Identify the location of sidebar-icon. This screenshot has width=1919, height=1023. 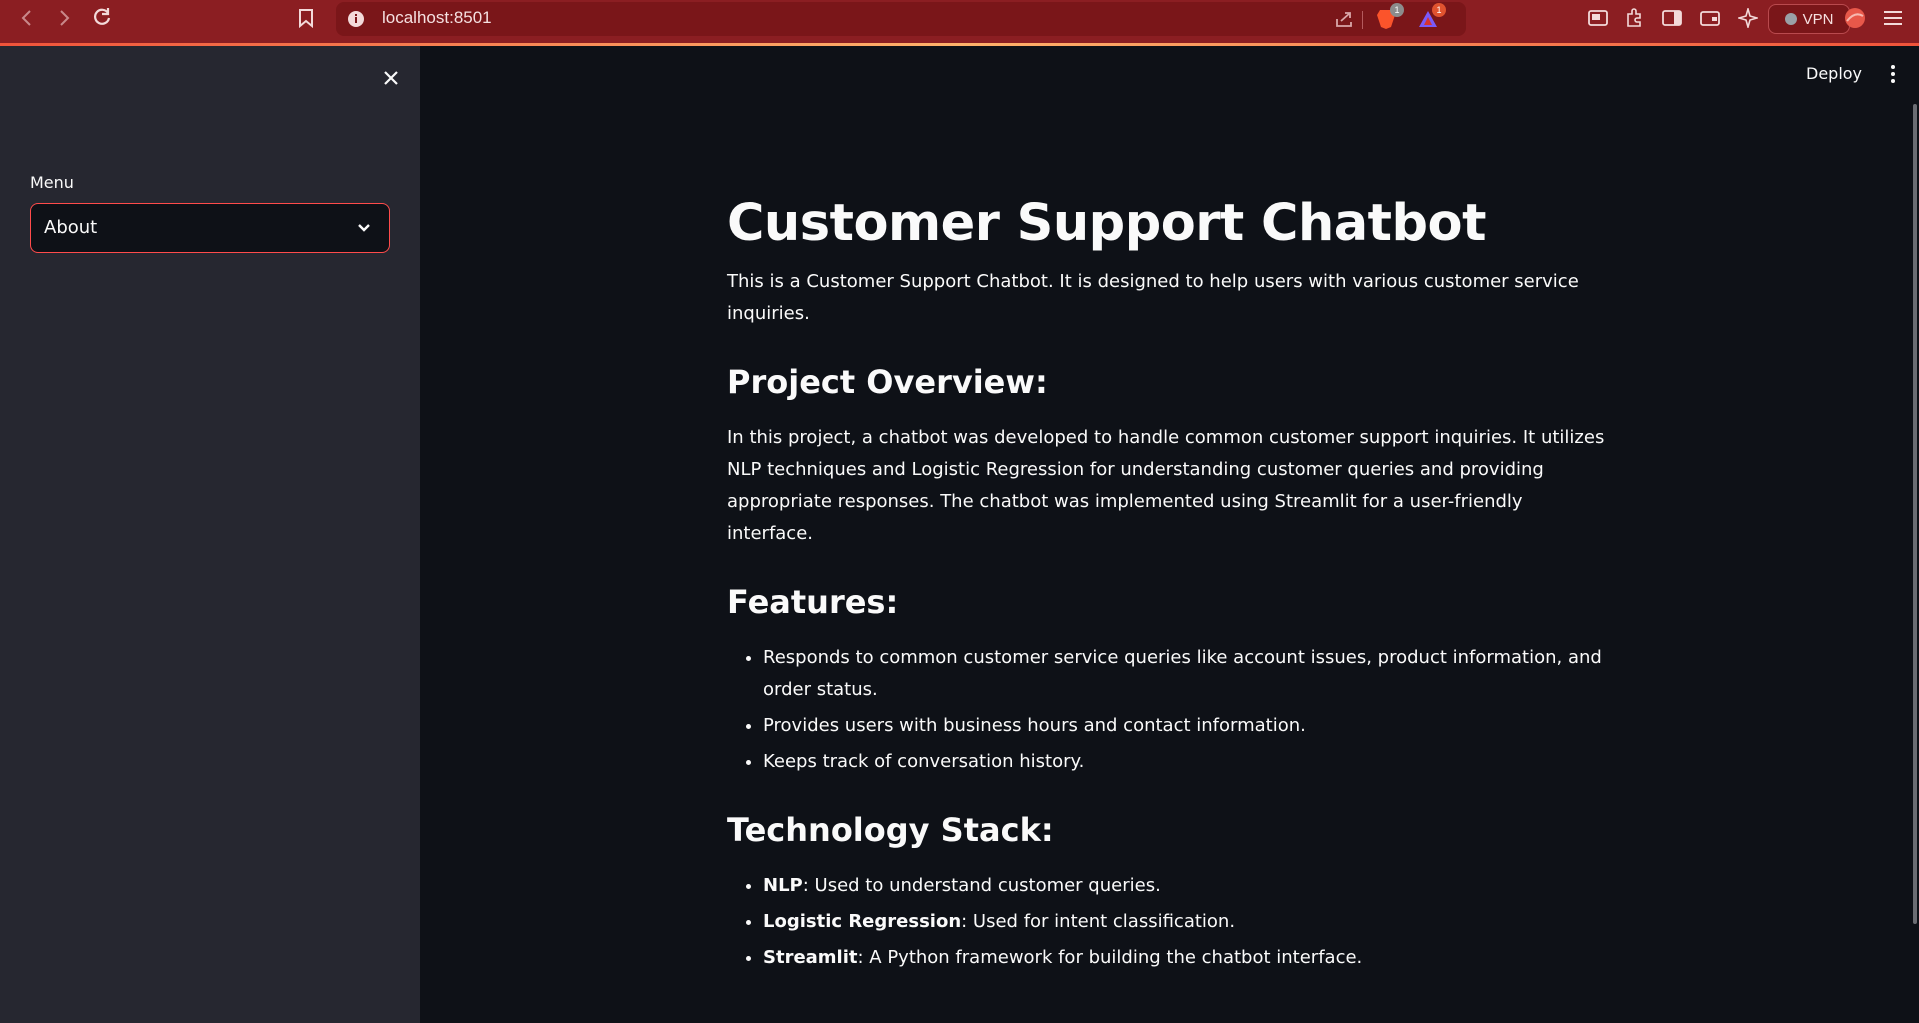
(1672, 18).